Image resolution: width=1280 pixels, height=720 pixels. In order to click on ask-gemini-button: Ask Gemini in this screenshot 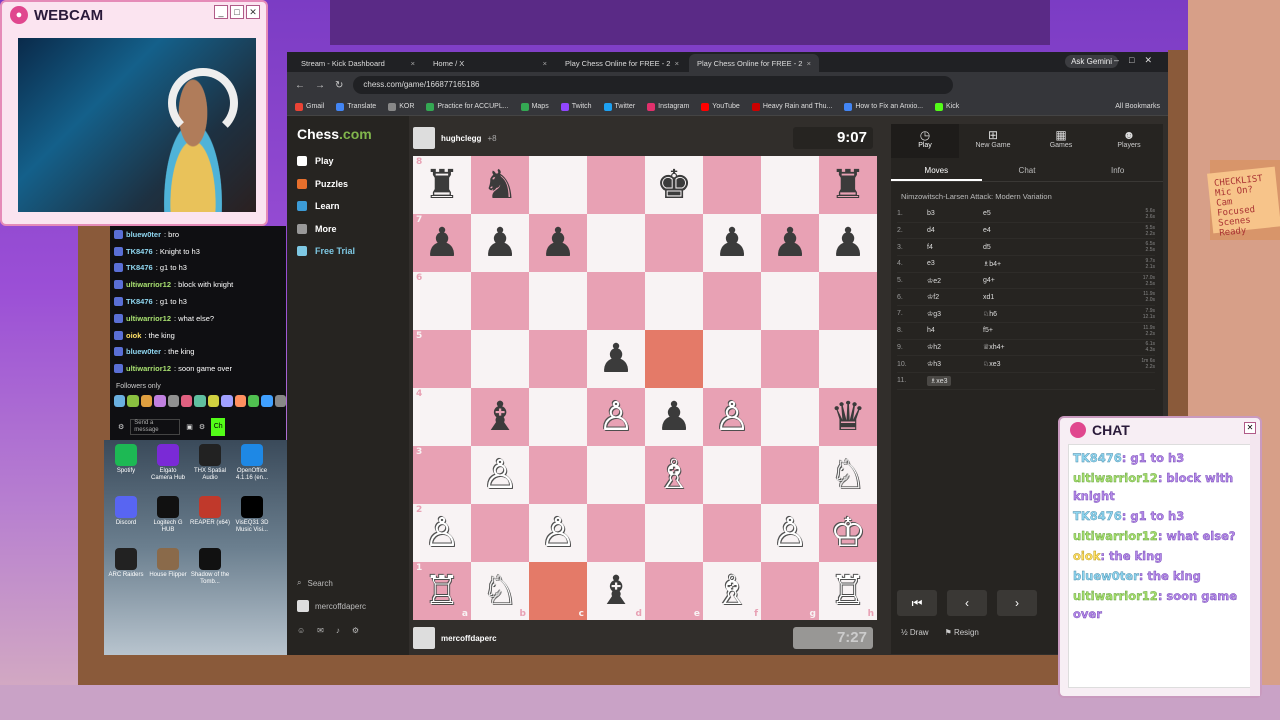, I will do `click(1091, 61)`.